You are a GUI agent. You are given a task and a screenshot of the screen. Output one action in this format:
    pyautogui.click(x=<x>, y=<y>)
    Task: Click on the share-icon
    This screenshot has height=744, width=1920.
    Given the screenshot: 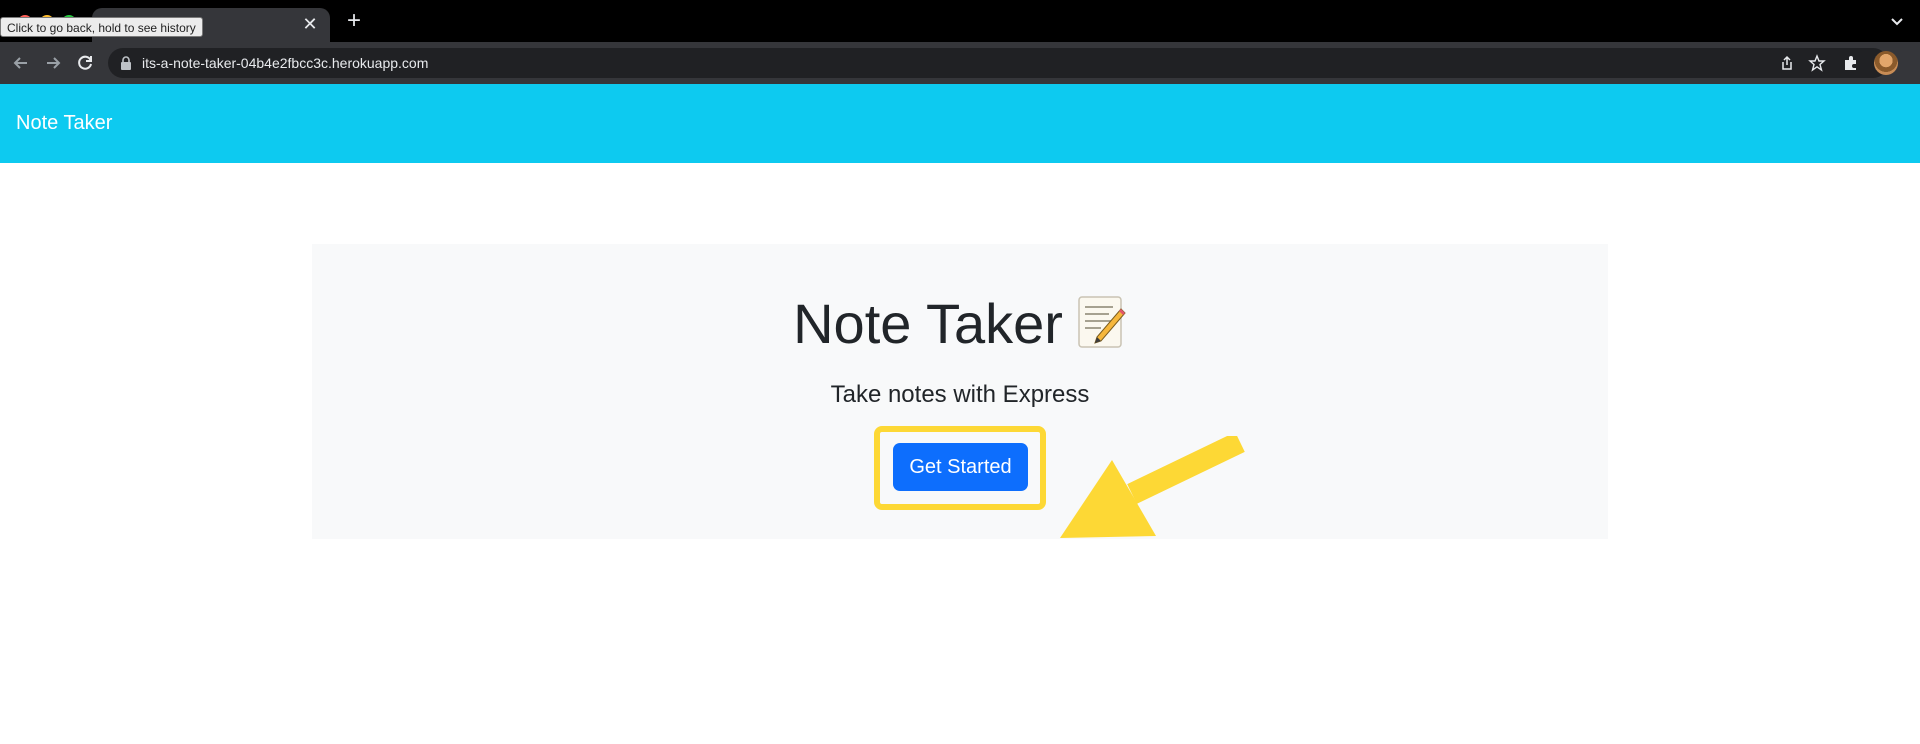 What is the action you would take?
    pyautogui.click(x=1787, y=63)
    